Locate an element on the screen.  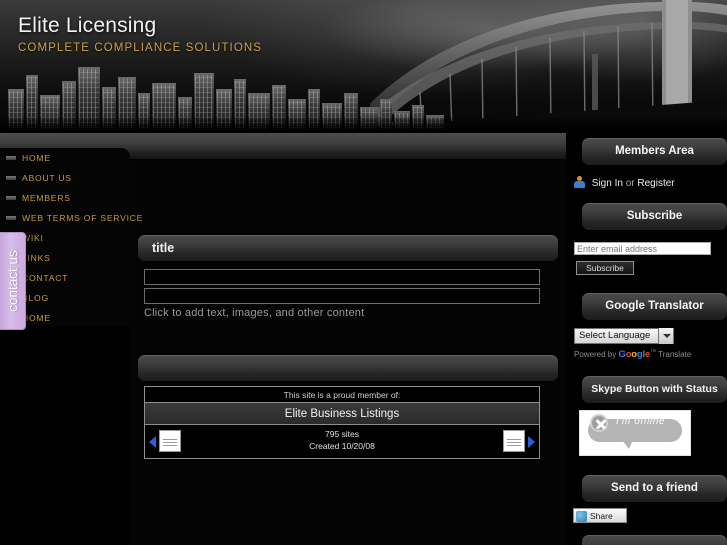
nav-label: CONTACT is located at coordinates (45, 278).